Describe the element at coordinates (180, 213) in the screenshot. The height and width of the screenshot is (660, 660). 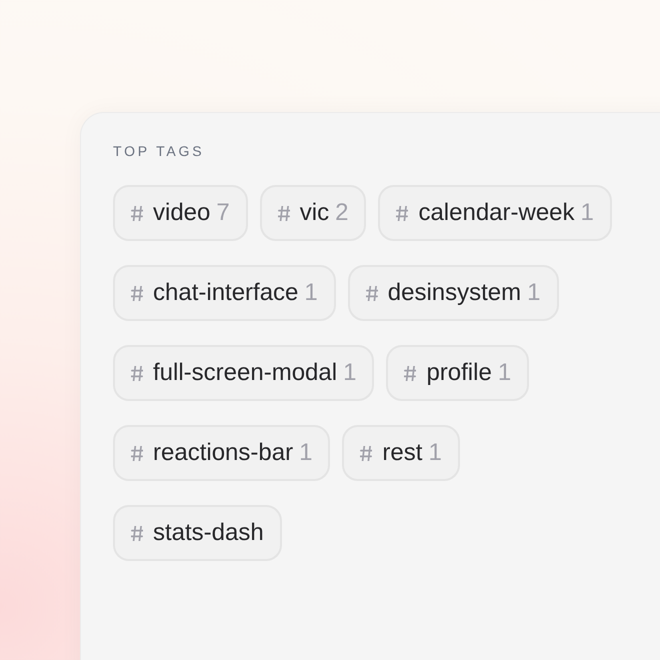
I see `tag-chip: video 7` at that location.